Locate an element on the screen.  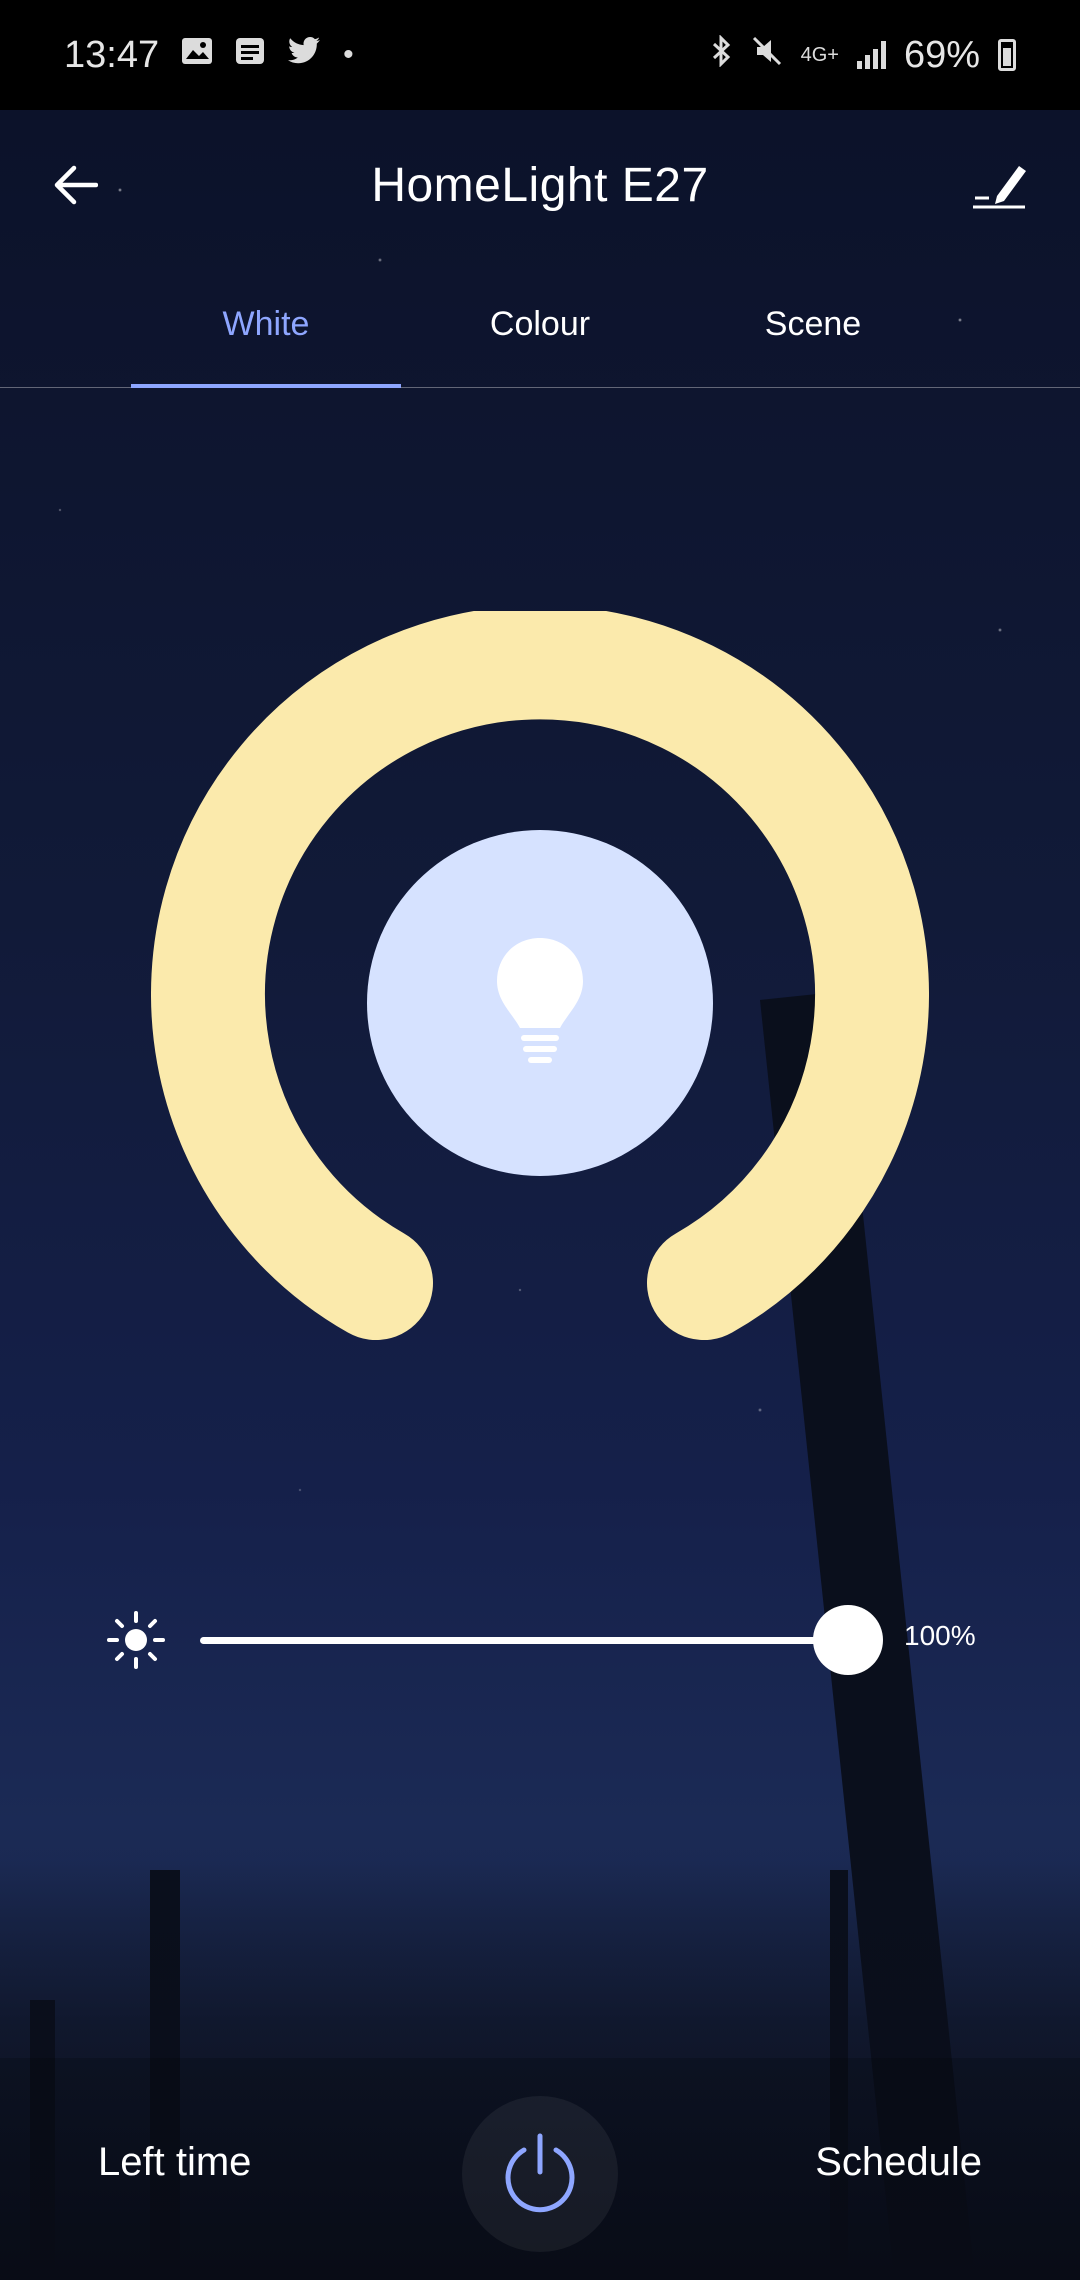
battery-percent: 69% is located at coordinates (941, 54).